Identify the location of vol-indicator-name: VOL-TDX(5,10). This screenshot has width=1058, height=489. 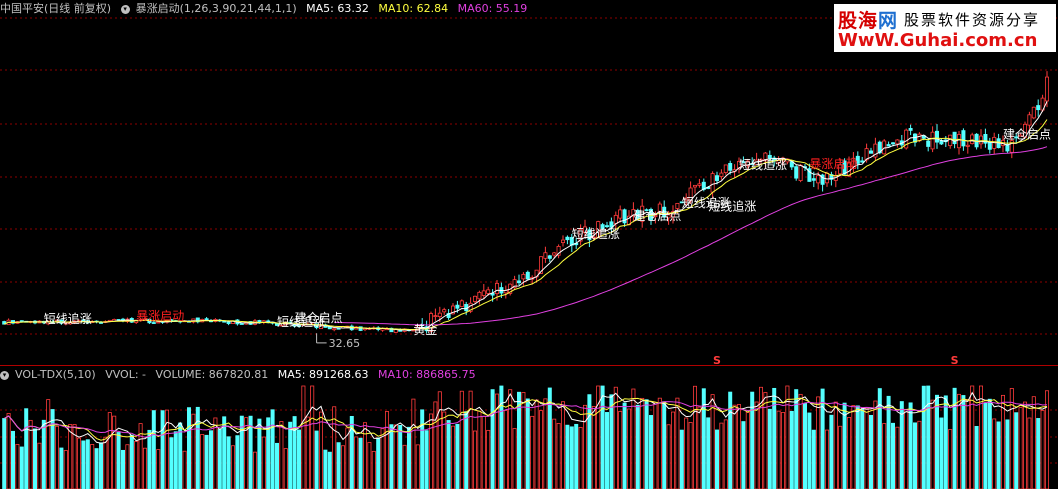
(55, 374).